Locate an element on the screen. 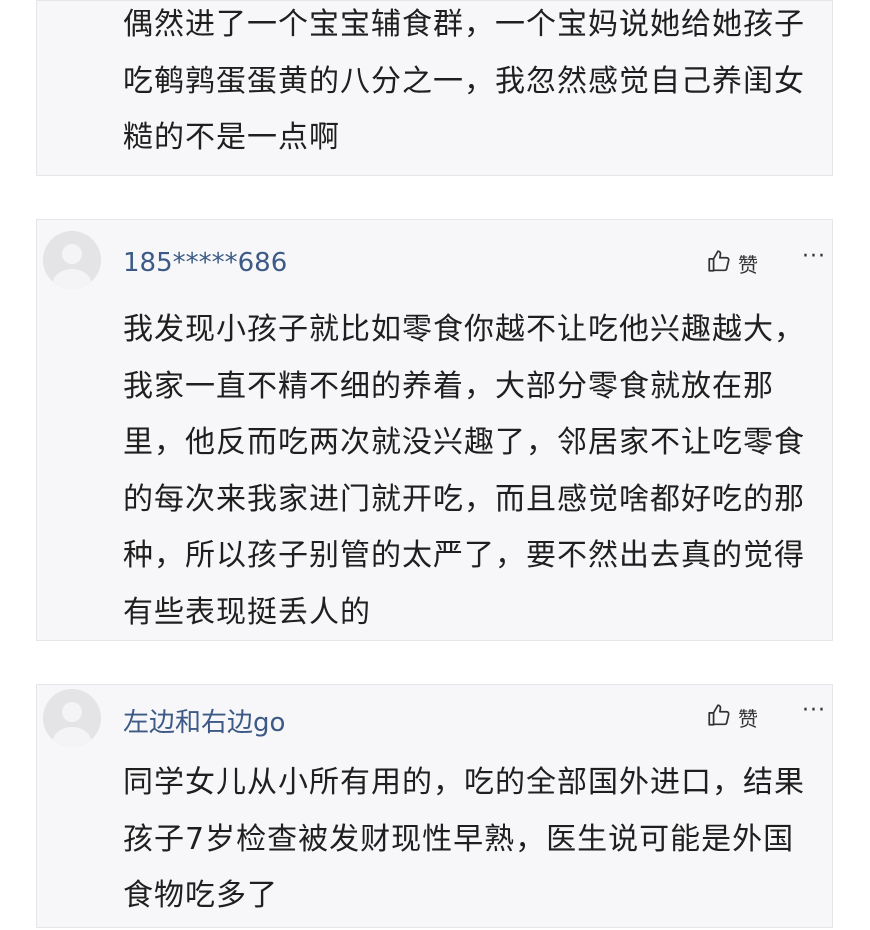  comment-username: 185*****686 is located at coordinates (205, 263).